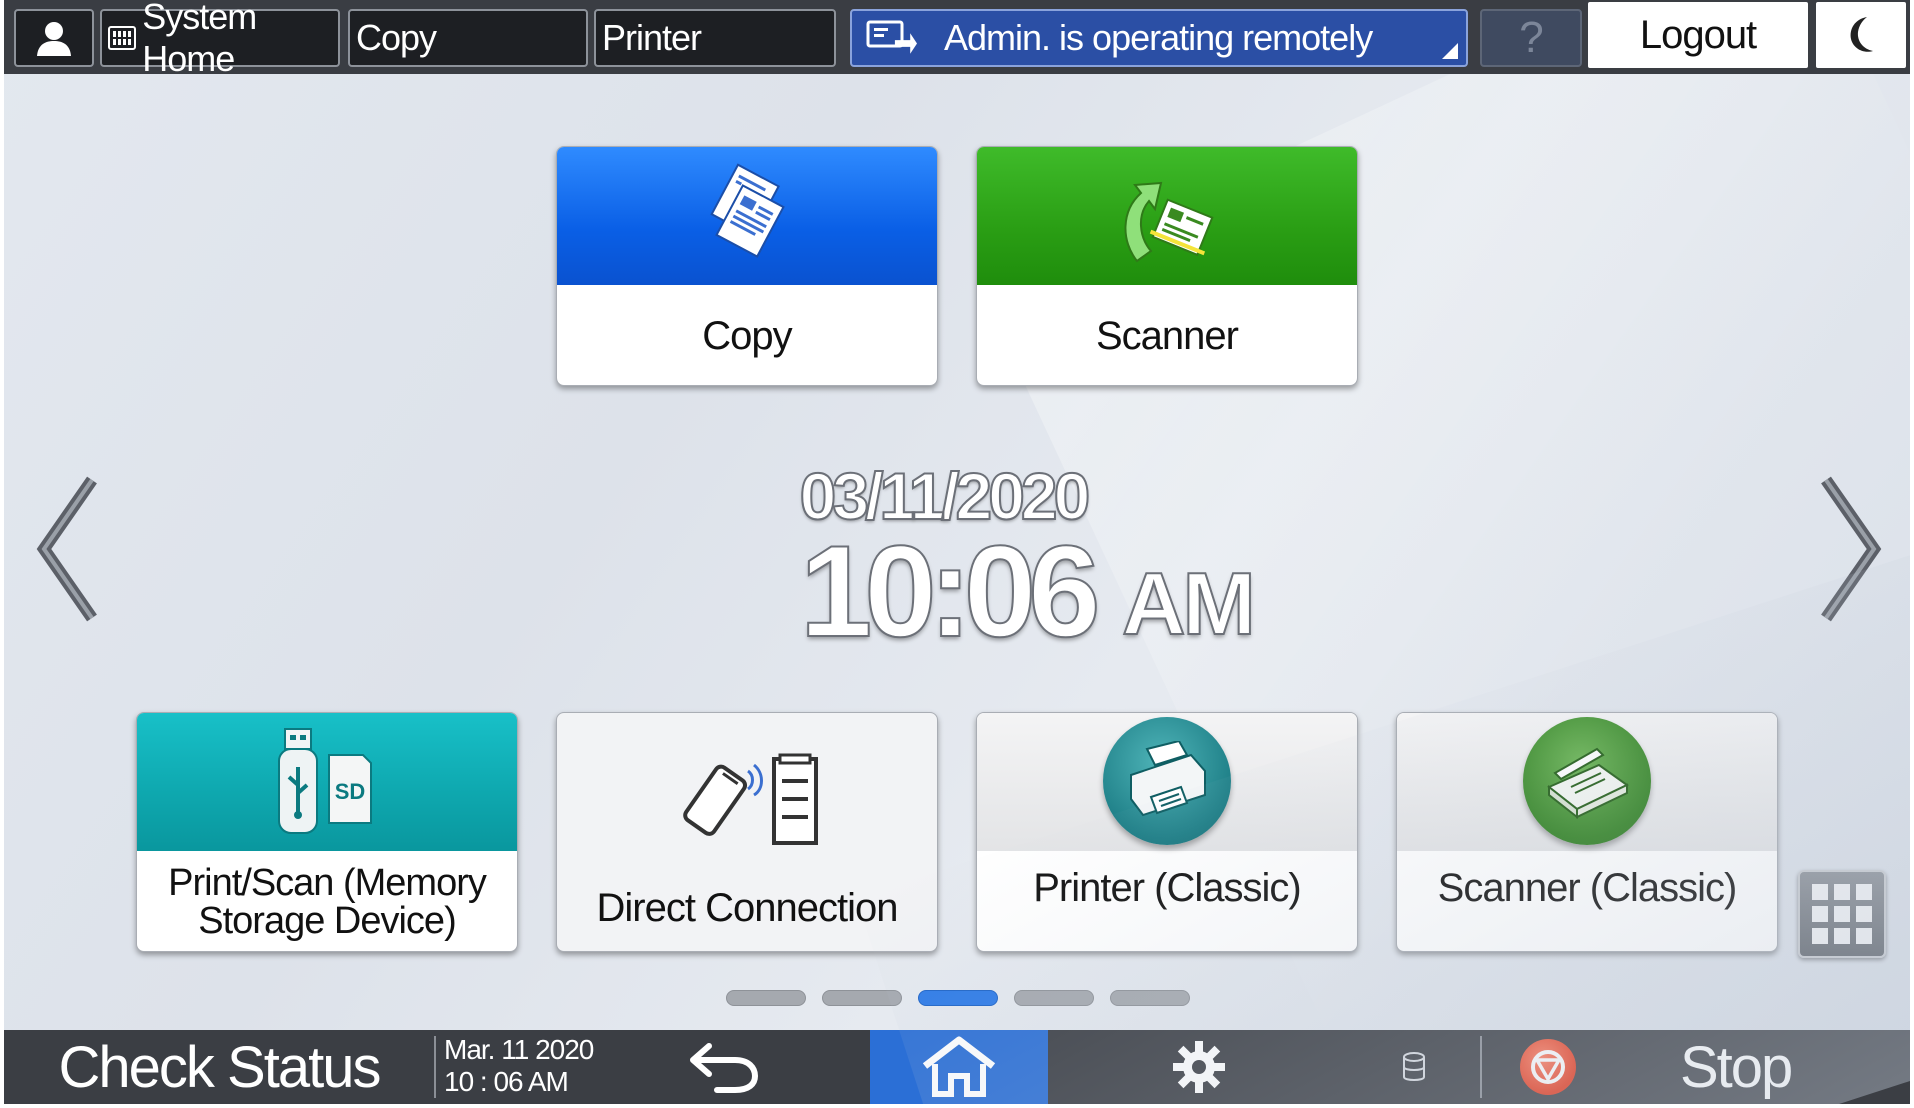  I want to click on scanner-icon, so click(1169, 222).